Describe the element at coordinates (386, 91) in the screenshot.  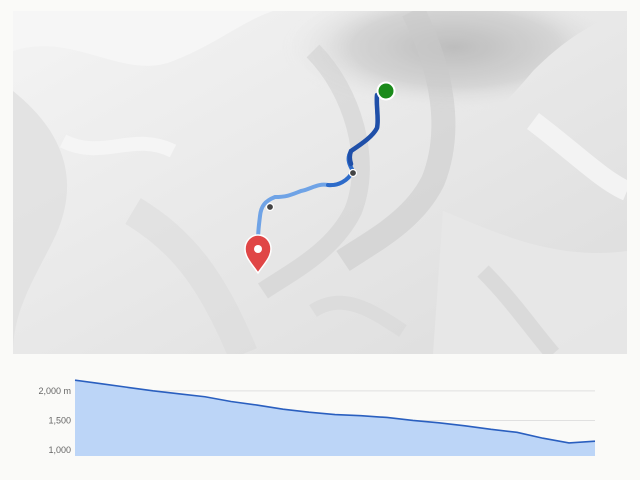
I see `start-dot-icon` at that location.